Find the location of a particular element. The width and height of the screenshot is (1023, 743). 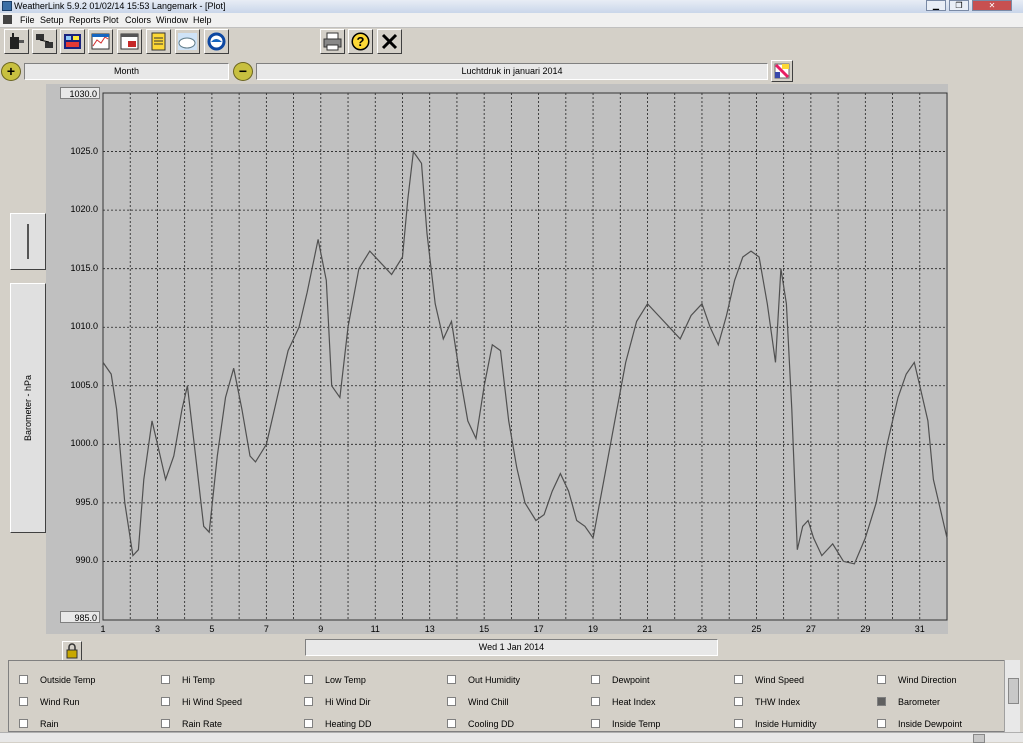

restore-button: ❐ is located at coordinates (959, 5).